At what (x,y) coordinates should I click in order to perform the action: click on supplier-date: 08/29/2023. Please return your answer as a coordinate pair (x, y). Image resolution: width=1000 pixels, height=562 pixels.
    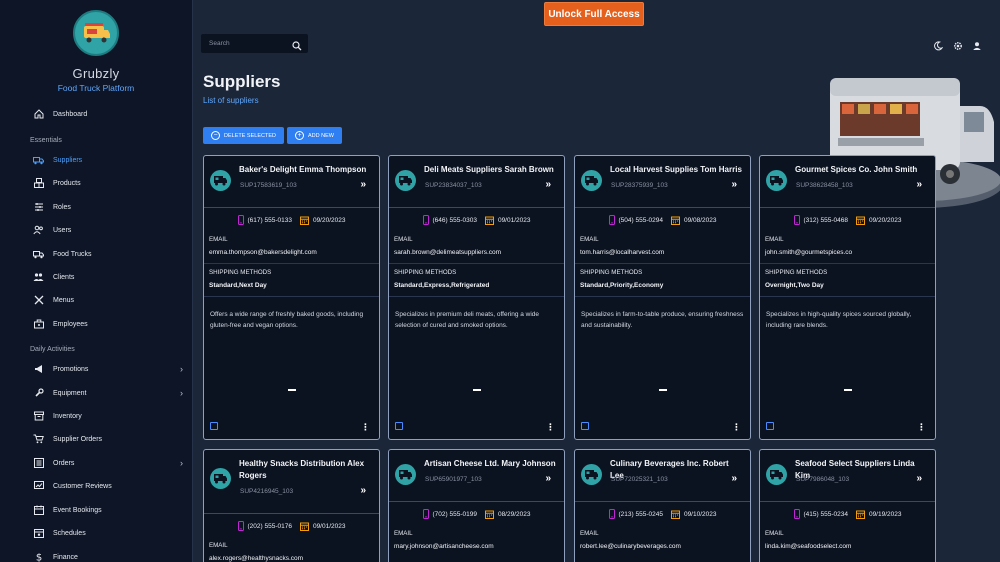
    Looking at the image, I should click on (514, 514).